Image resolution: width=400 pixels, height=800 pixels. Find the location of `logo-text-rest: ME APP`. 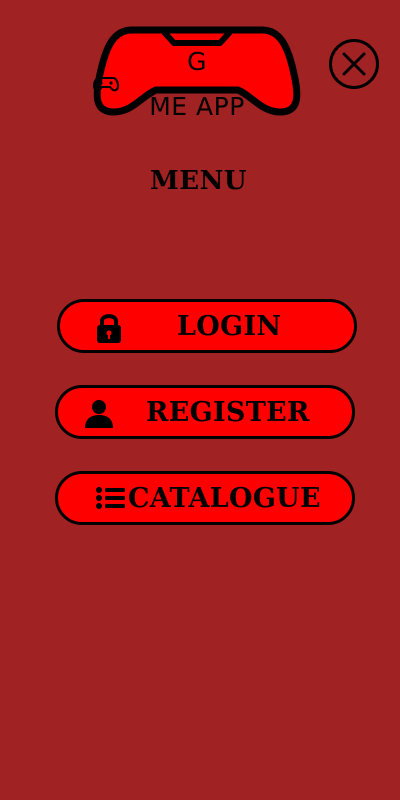

logo-text-rest: ME APP is located at coordinates (197, 106).